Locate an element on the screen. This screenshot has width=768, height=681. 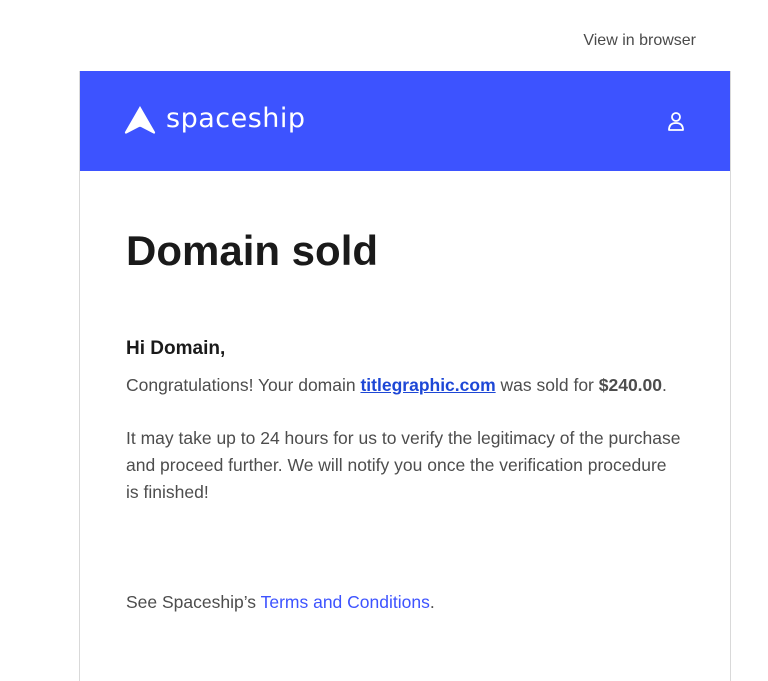
user-icon is located at coordinates (676, 123).